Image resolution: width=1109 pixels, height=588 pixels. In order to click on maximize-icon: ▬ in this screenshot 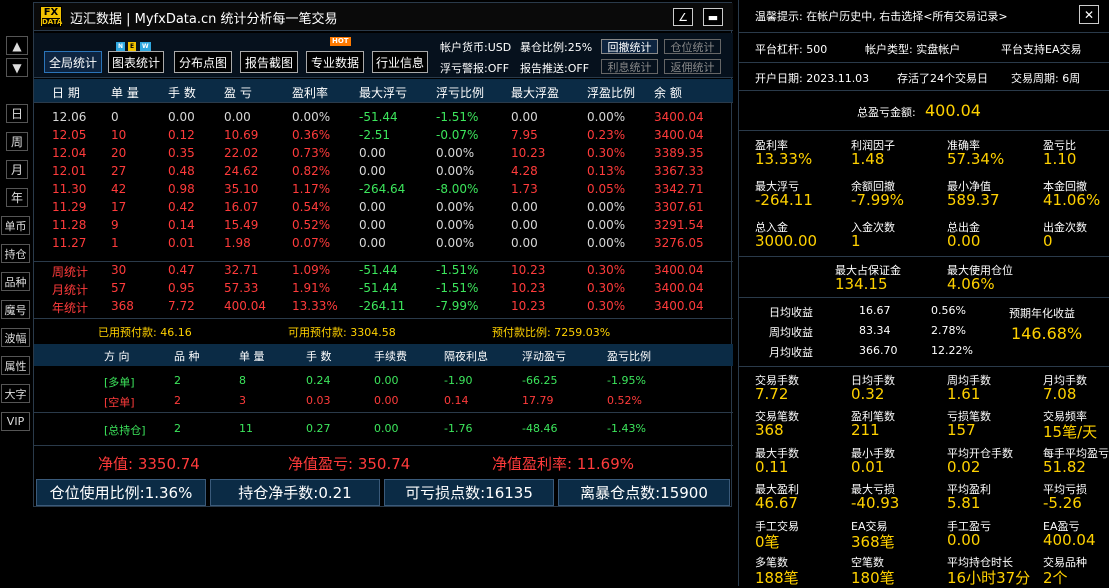, I will do `click(713, 17)`.